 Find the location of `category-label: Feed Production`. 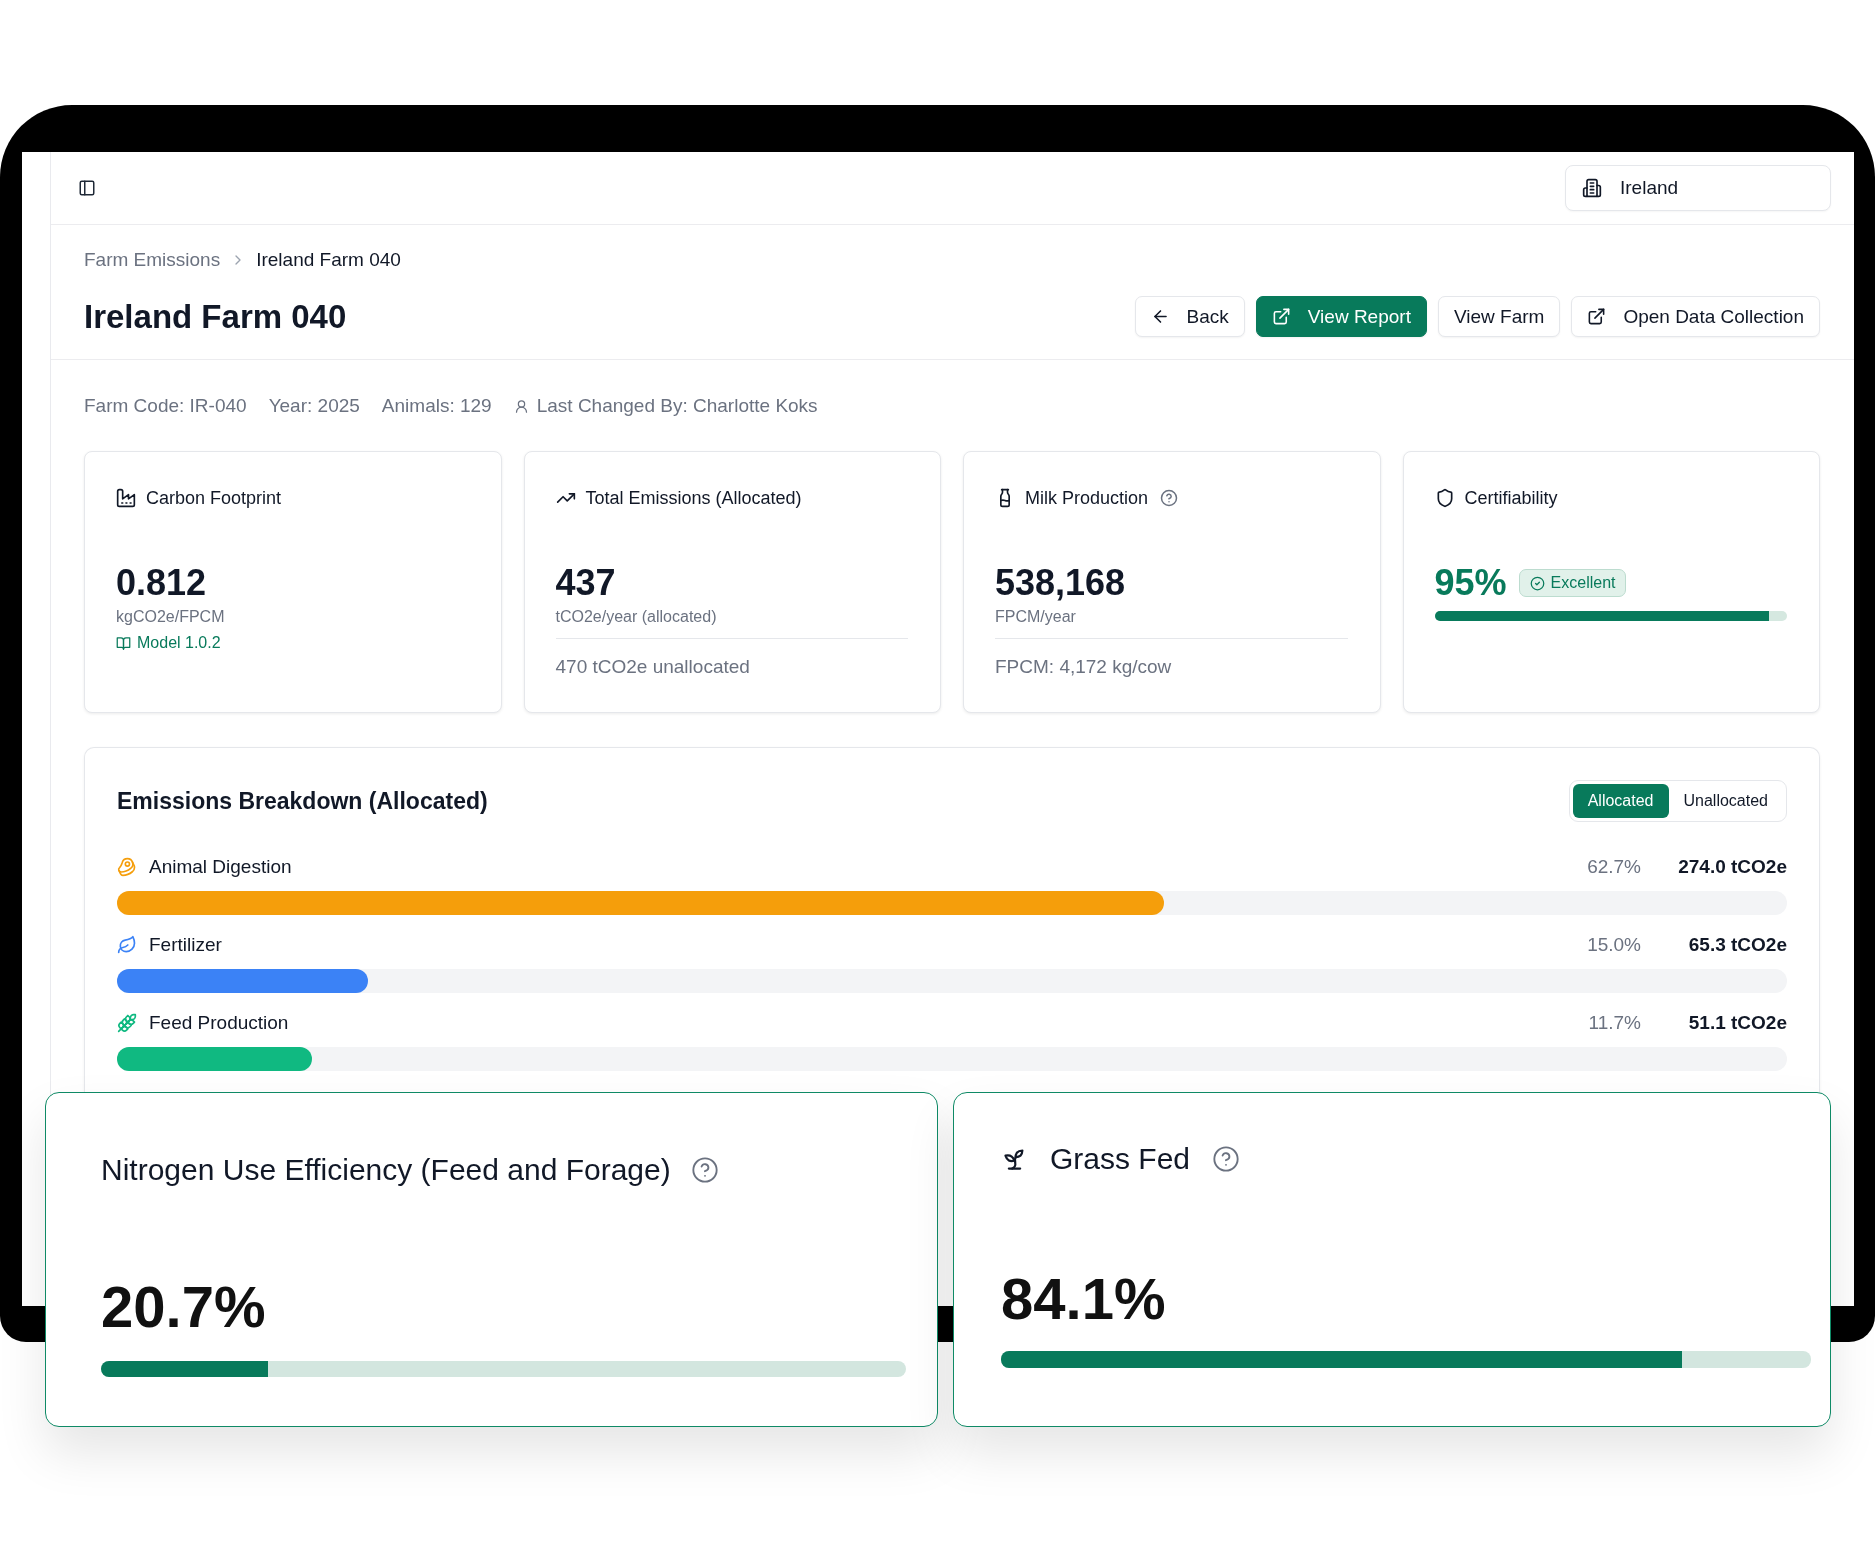

category-label: Feed Production is located at coordinates (219, 1023).